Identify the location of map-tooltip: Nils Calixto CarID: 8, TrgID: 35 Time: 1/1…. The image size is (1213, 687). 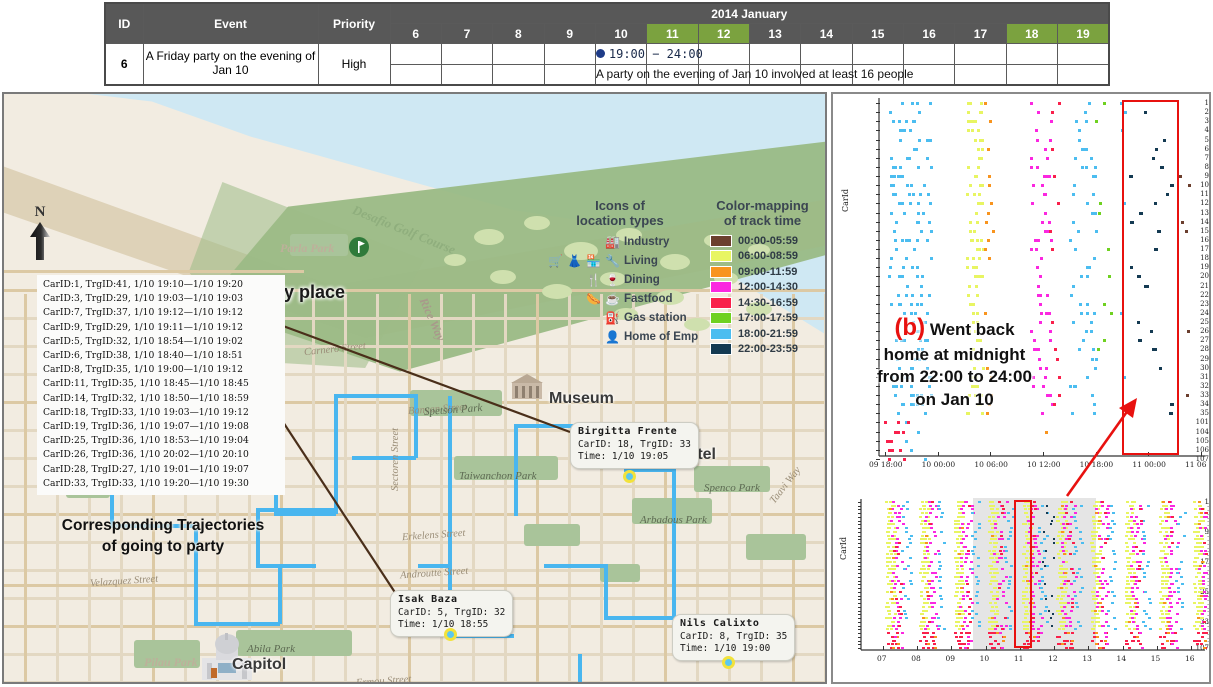
(734, 637).